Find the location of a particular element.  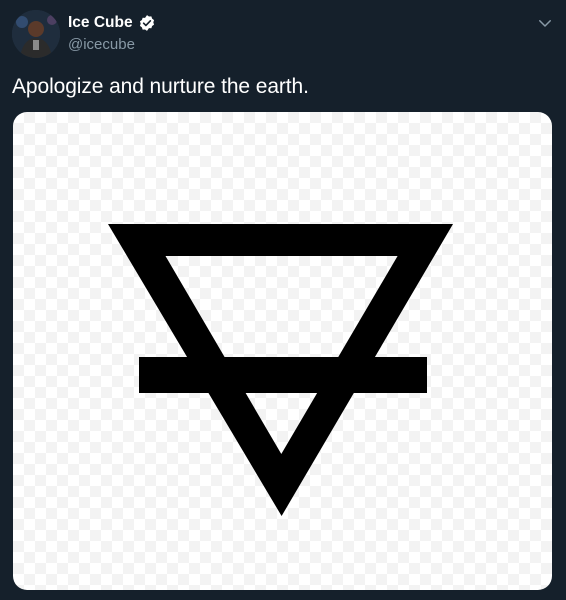

verified-badge-icon is located at coordinates (146, 23).